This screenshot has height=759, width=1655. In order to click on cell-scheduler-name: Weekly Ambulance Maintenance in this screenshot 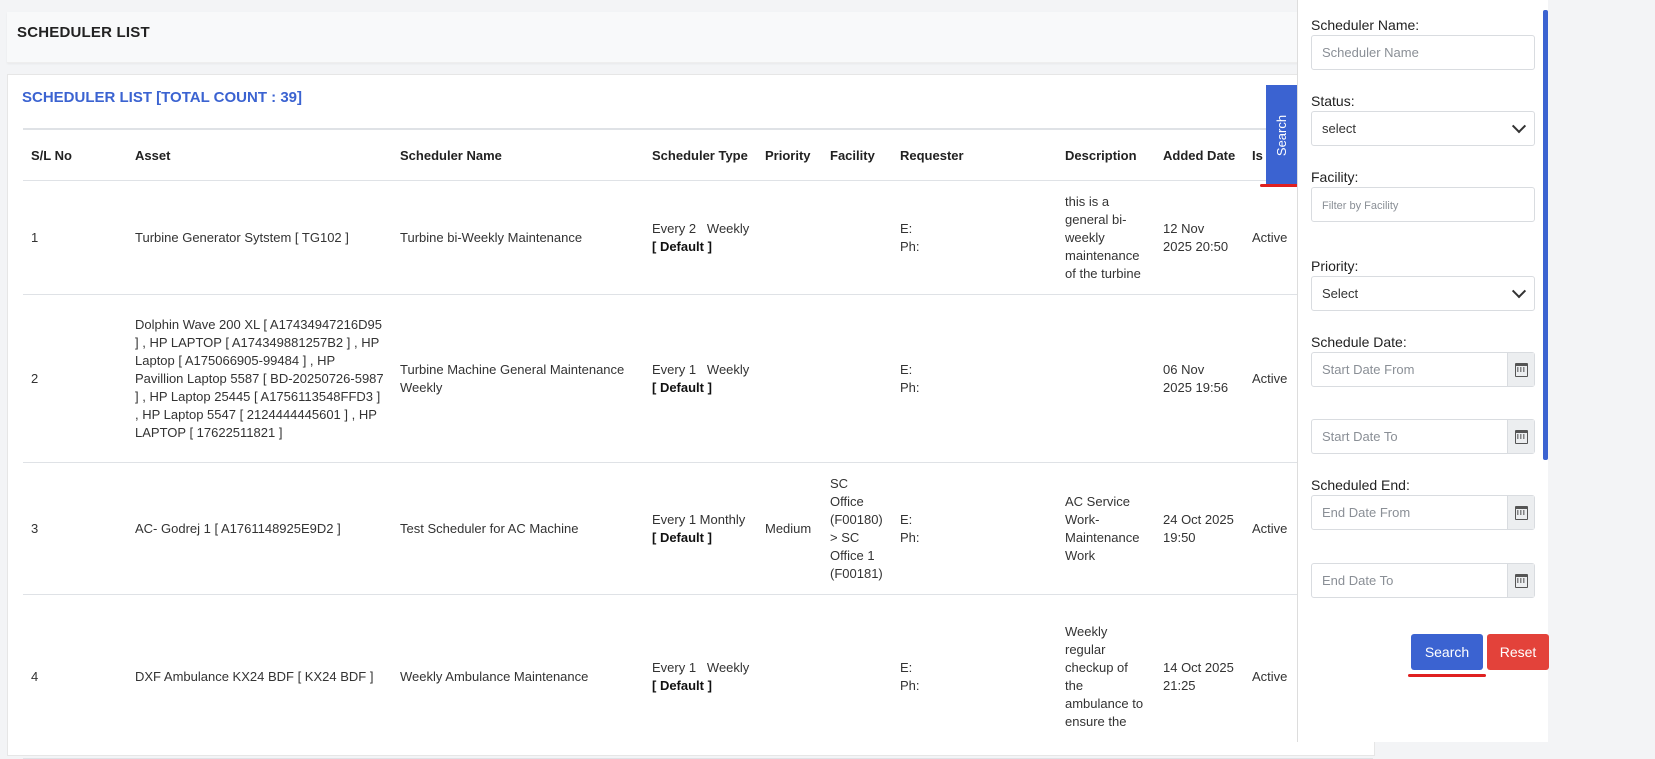, I will do `click(518, 676)`.